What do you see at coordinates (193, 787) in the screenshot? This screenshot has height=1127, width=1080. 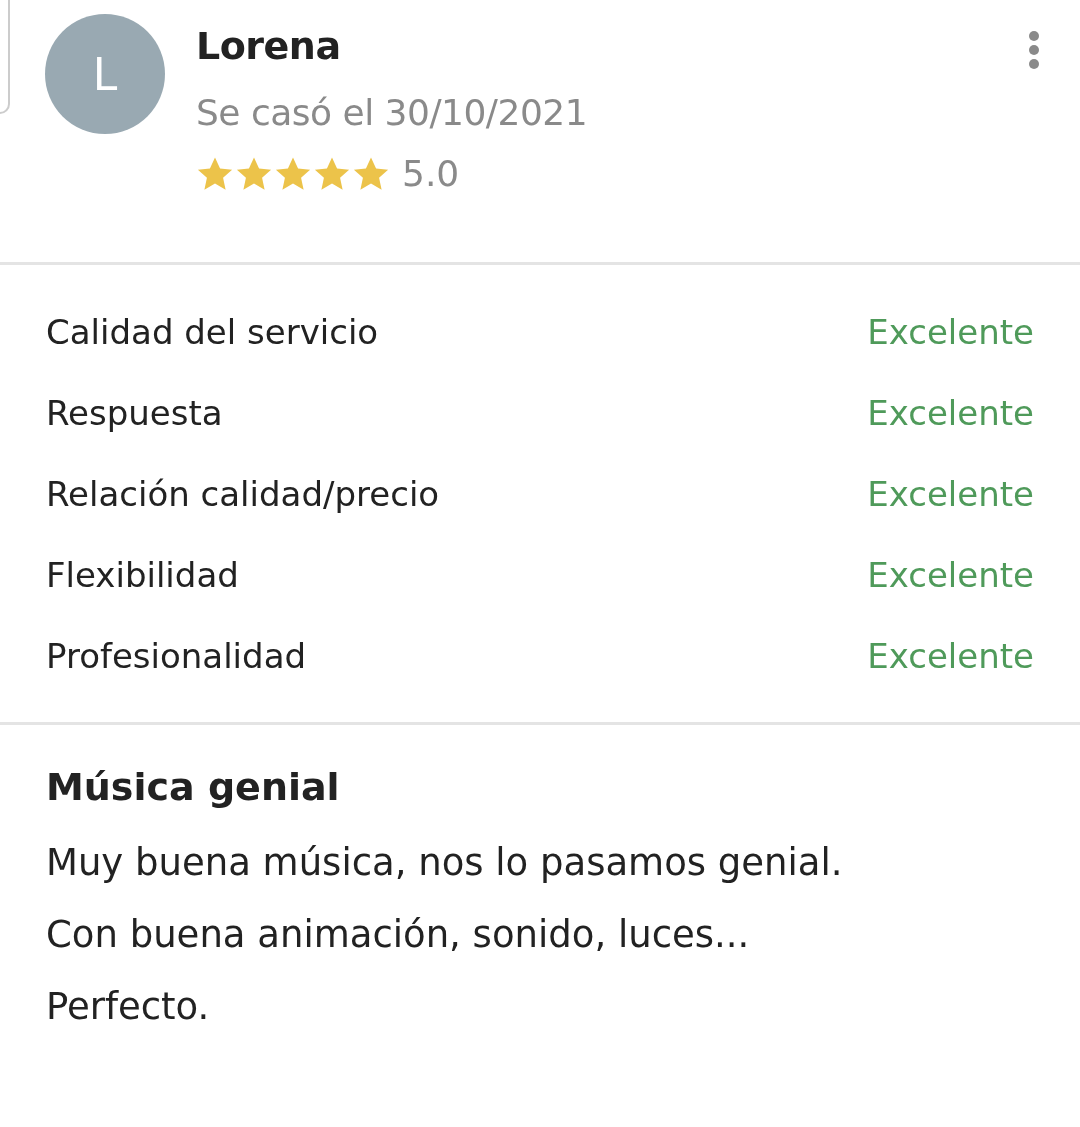 I see `review-title: Música genial` at bounding box center [193, 787].